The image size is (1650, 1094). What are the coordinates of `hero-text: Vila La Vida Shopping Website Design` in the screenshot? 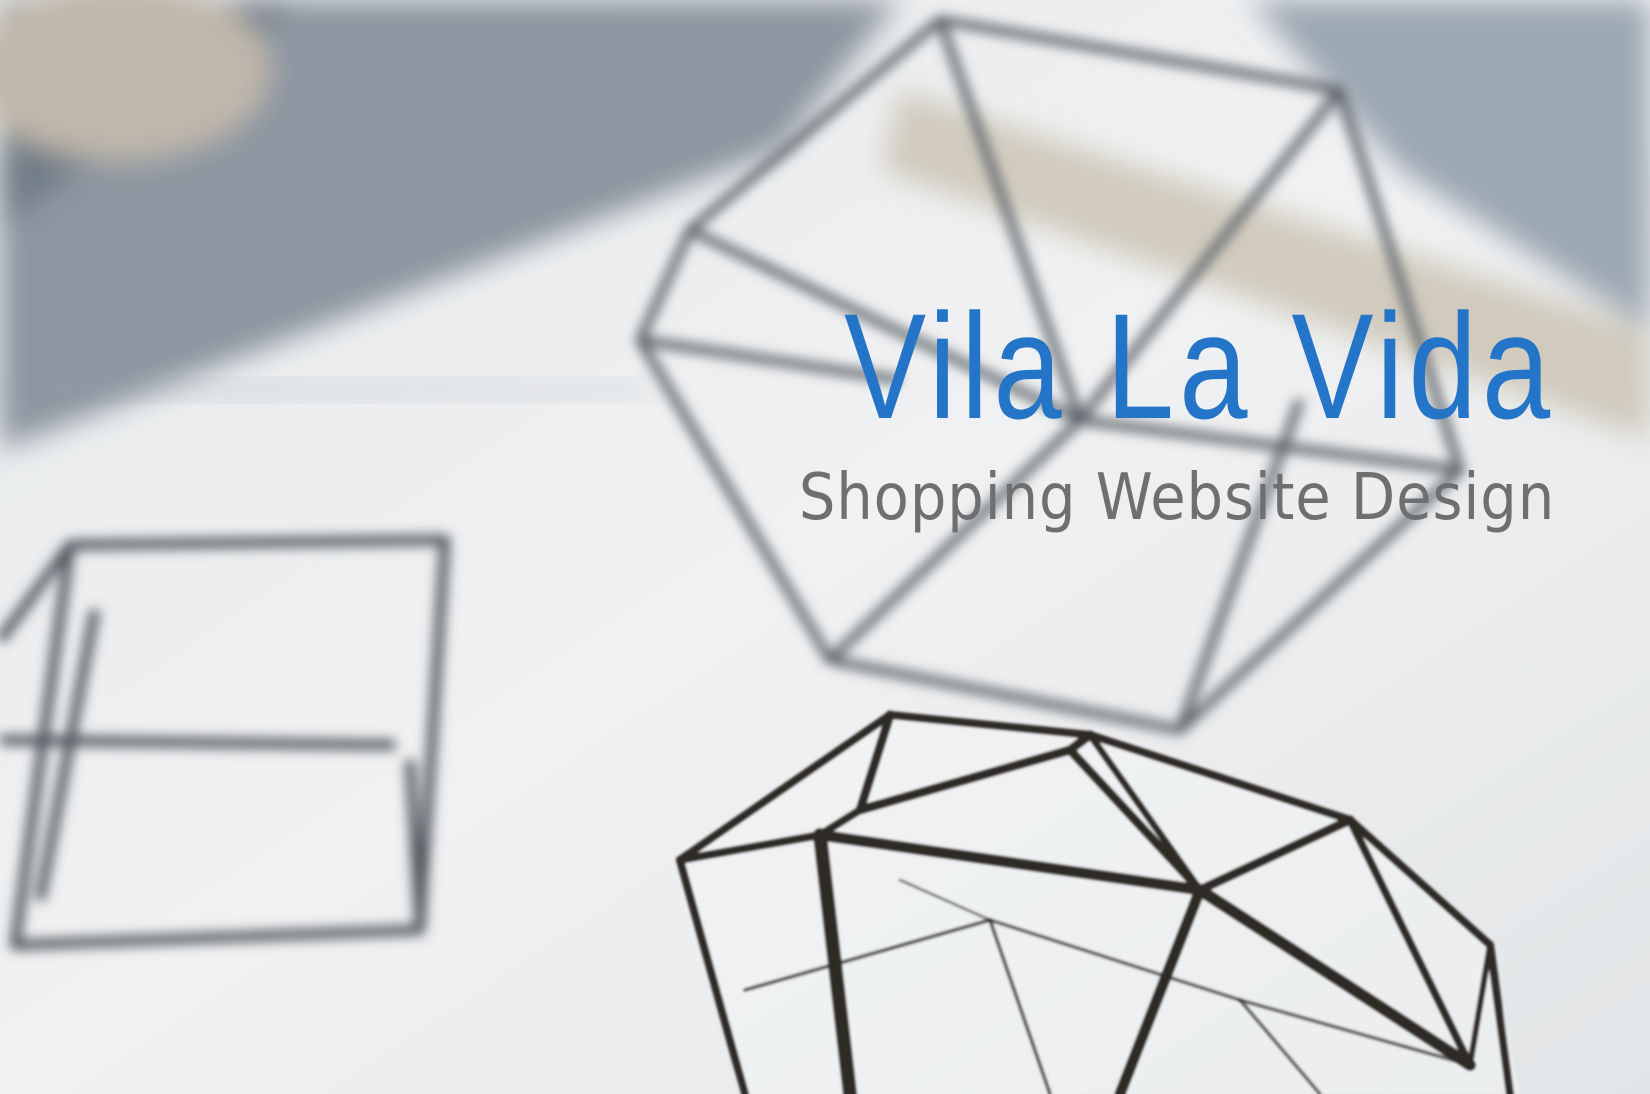 It's located at (1121, 408).